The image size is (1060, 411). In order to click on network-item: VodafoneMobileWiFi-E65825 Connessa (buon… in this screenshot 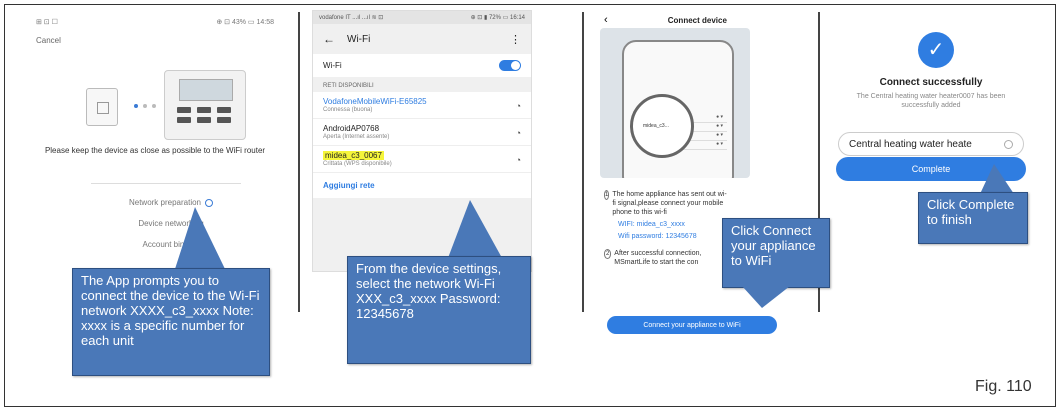, I will do `click(422, 105)`.